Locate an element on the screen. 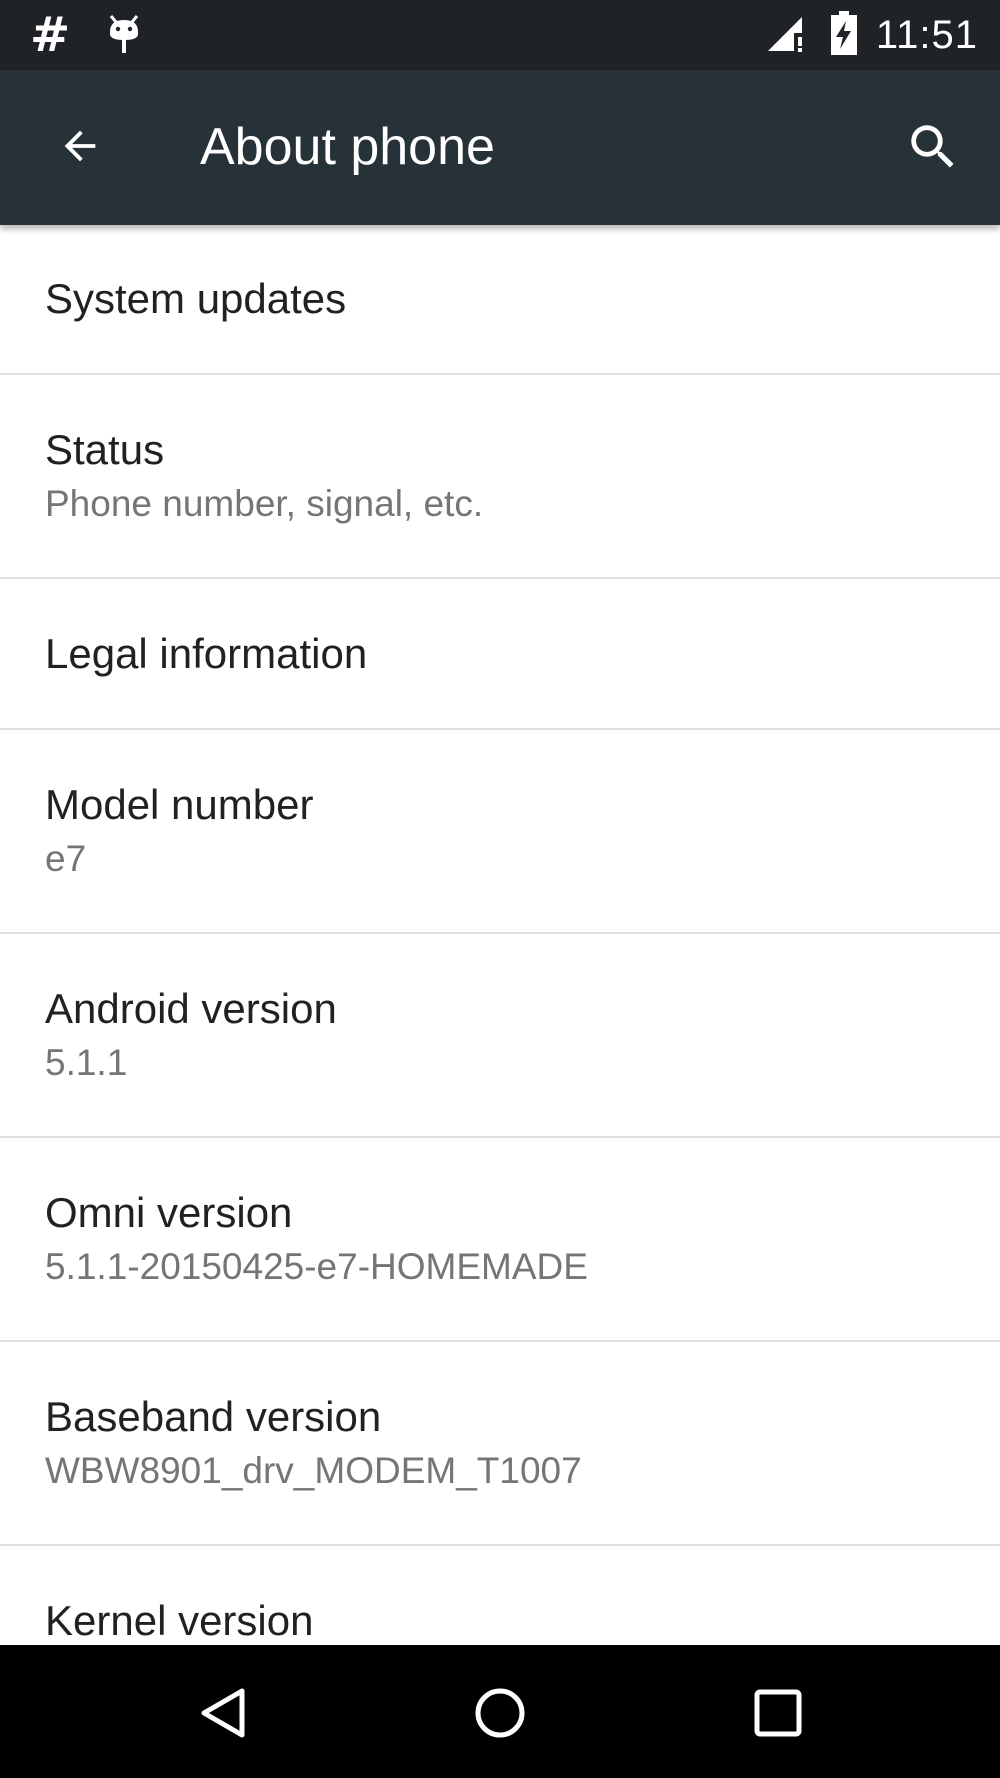 This screenshot has width=1000, height=1778. nav-back-button is located at coordinates (223, 1713).